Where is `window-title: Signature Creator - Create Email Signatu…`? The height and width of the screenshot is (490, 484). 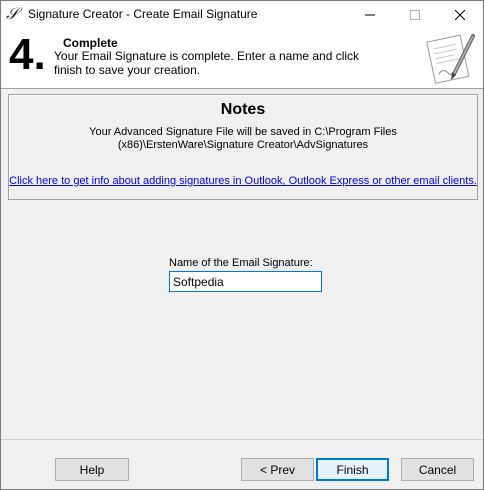
window-title: Signature Creator - Create Email Signatu… is located at coordinates (143, 14).